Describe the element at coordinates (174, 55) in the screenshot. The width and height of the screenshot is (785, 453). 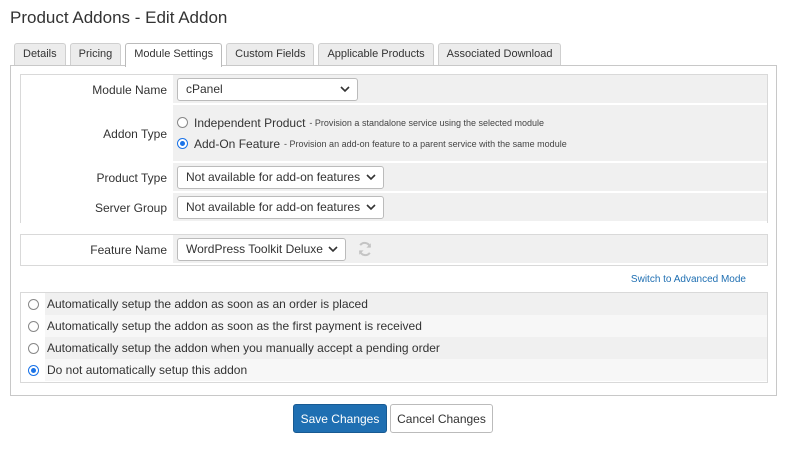
I see `tab-module-settings: Module Settings` at that location.